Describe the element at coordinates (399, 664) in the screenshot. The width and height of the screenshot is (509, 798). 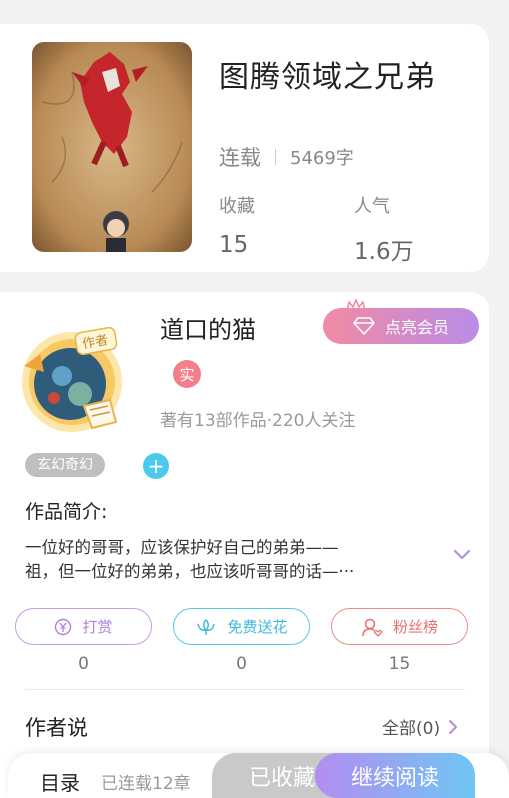
I see `fan-count: 15` at that location.